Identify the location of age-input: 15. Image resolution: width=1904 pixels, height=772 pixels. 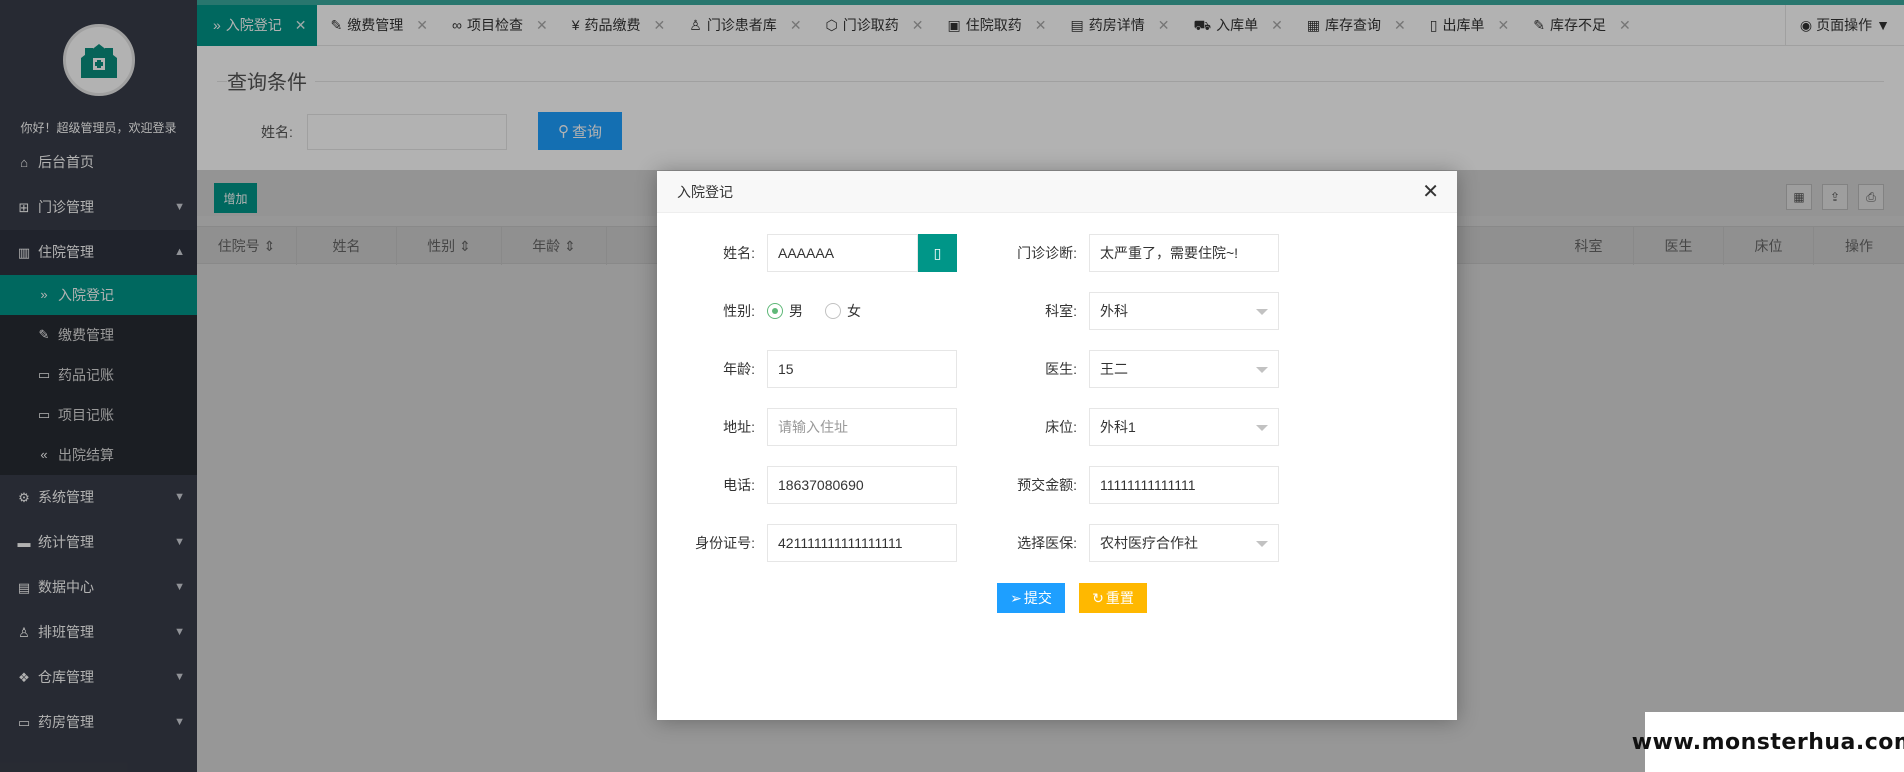
(862, 369).